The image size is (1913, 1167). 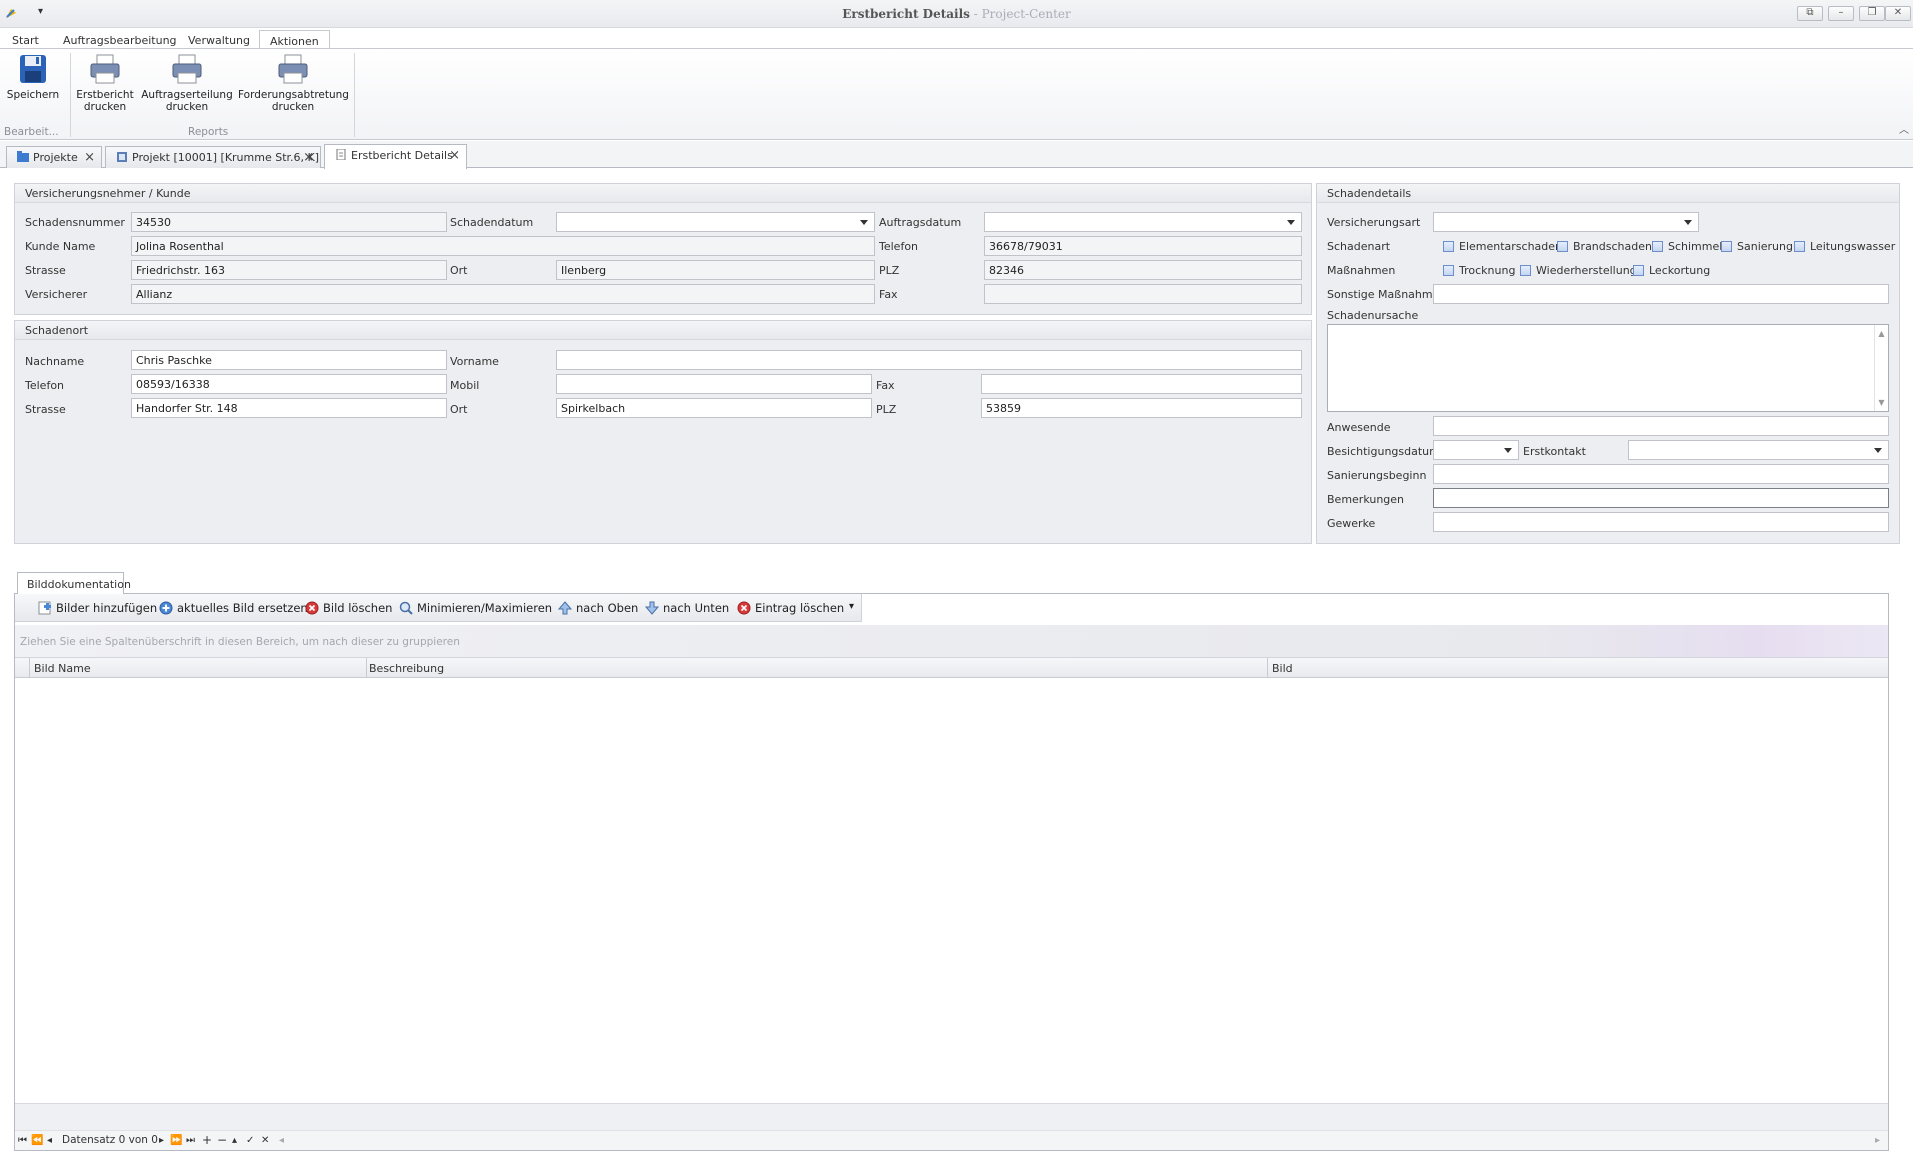 I want to click on minimize-maximize-label: Minimieren/Maximieren, so click(x=485, y=608).